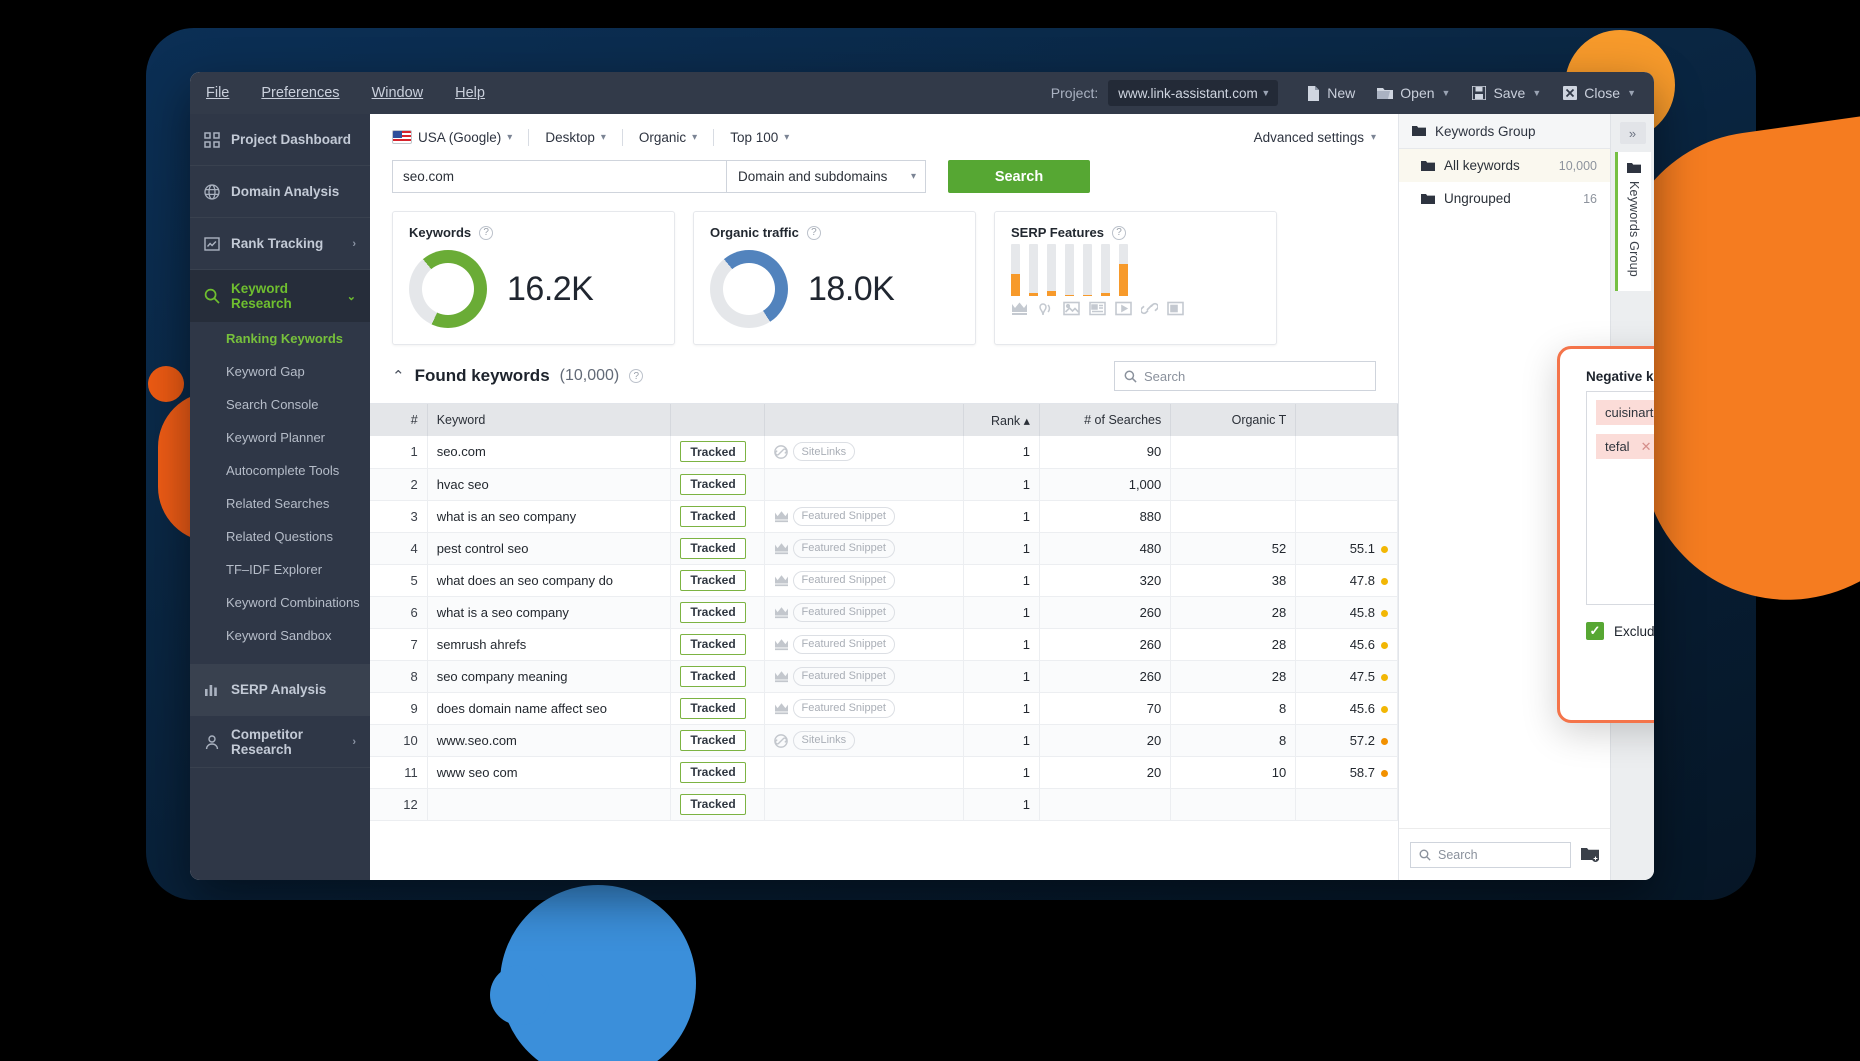  Describe the element at coordinates (851, 288) in the screenshot. I see `traffic-value: 18.0K` at that location.